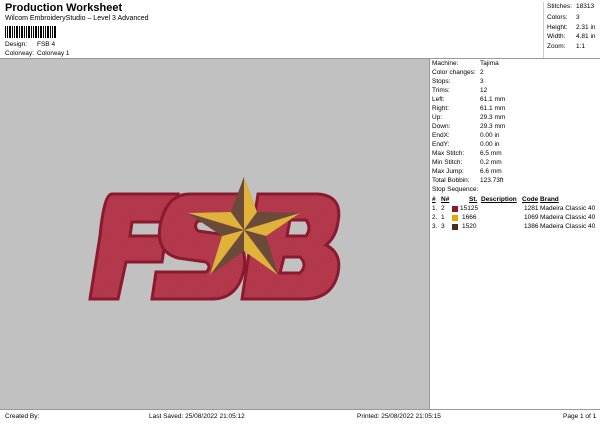  What do you see at coordinates (445, 199) in the screenshot?
I see `col-n: N#` at bounding box center [445, 199].